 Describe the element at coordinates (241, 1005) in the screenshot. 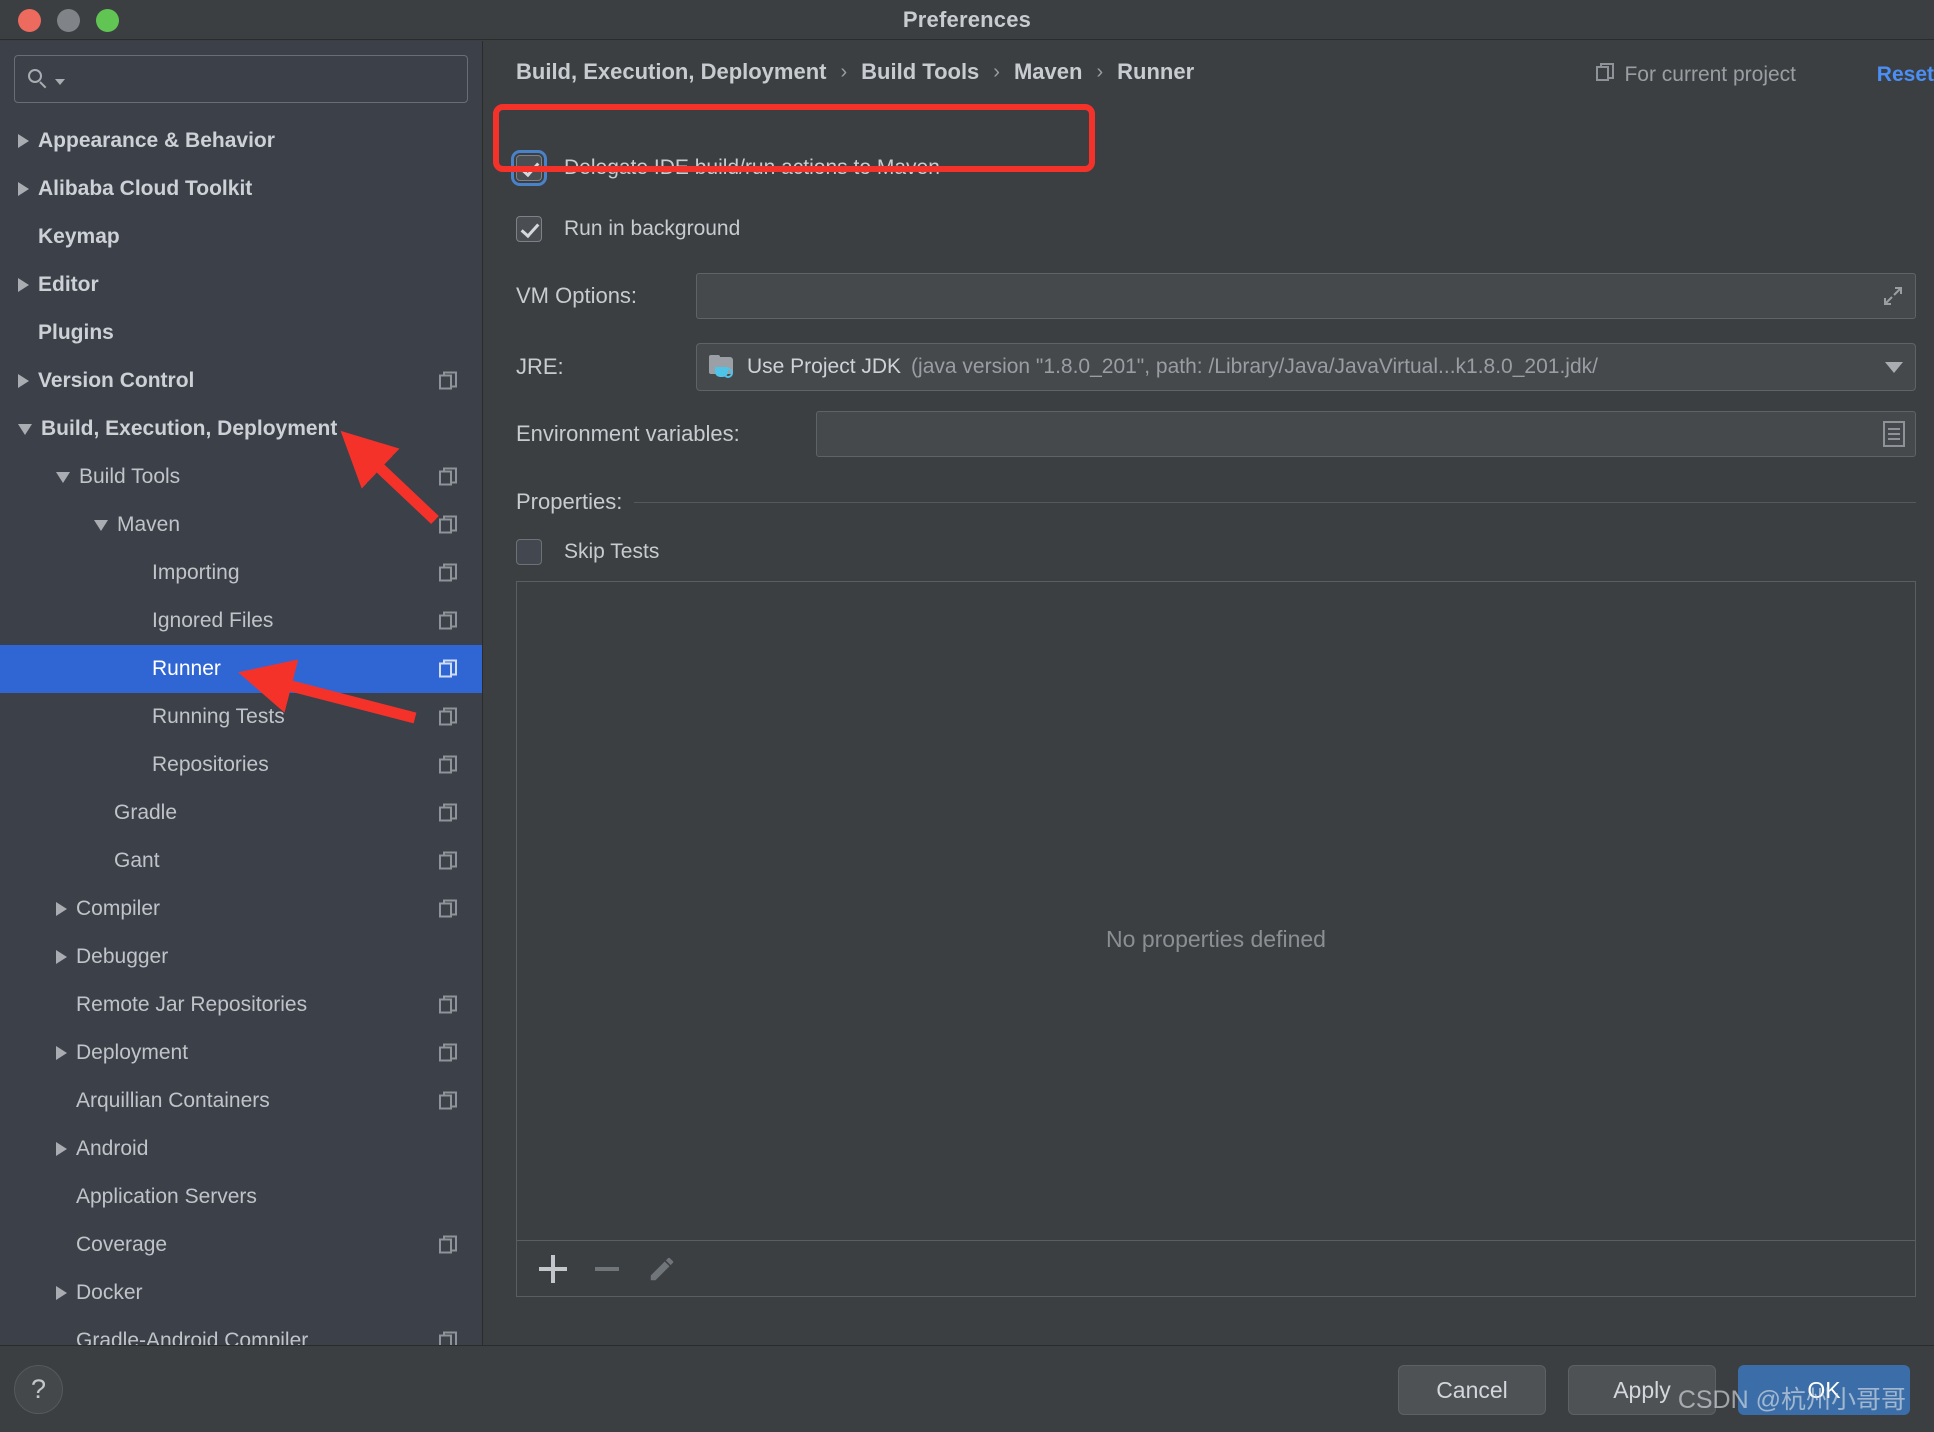

I see `tree-item-remote-jar-repositories: Remote Jar Repositories` at that location.